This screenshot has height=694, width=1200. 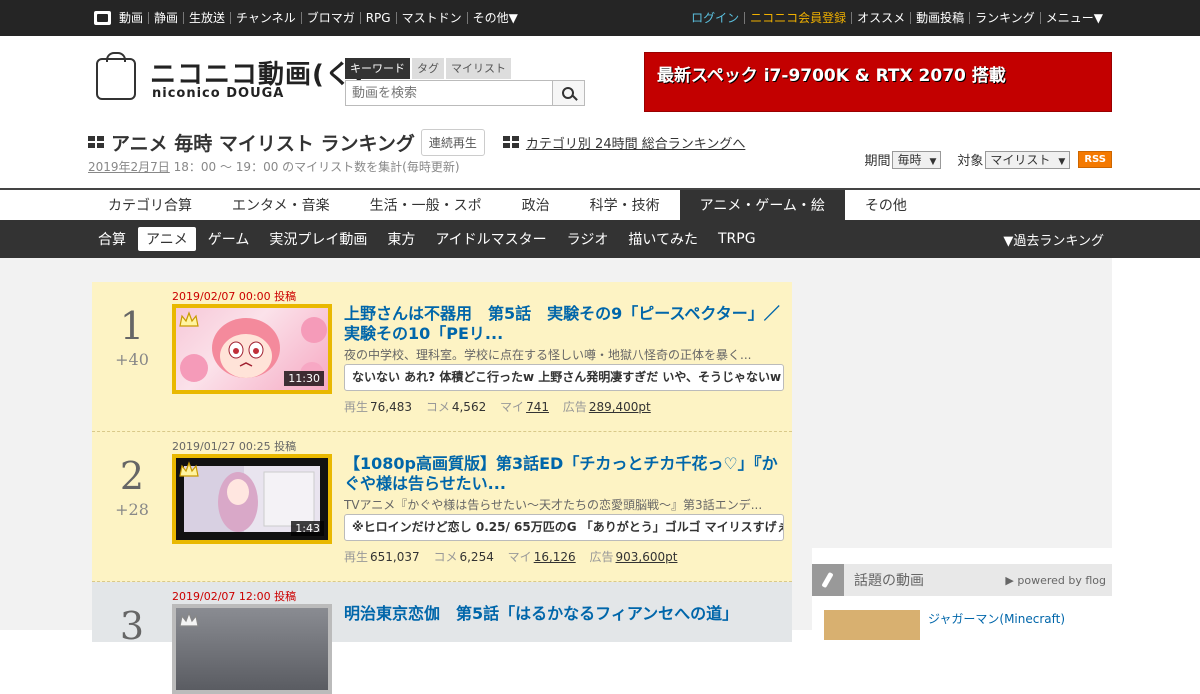 I want to click on aggregation-period-text: 2019年2月7日 18：00 ～ 19：00 のマイリスト数を集計(毎時更新), so click(x=274, y=166).